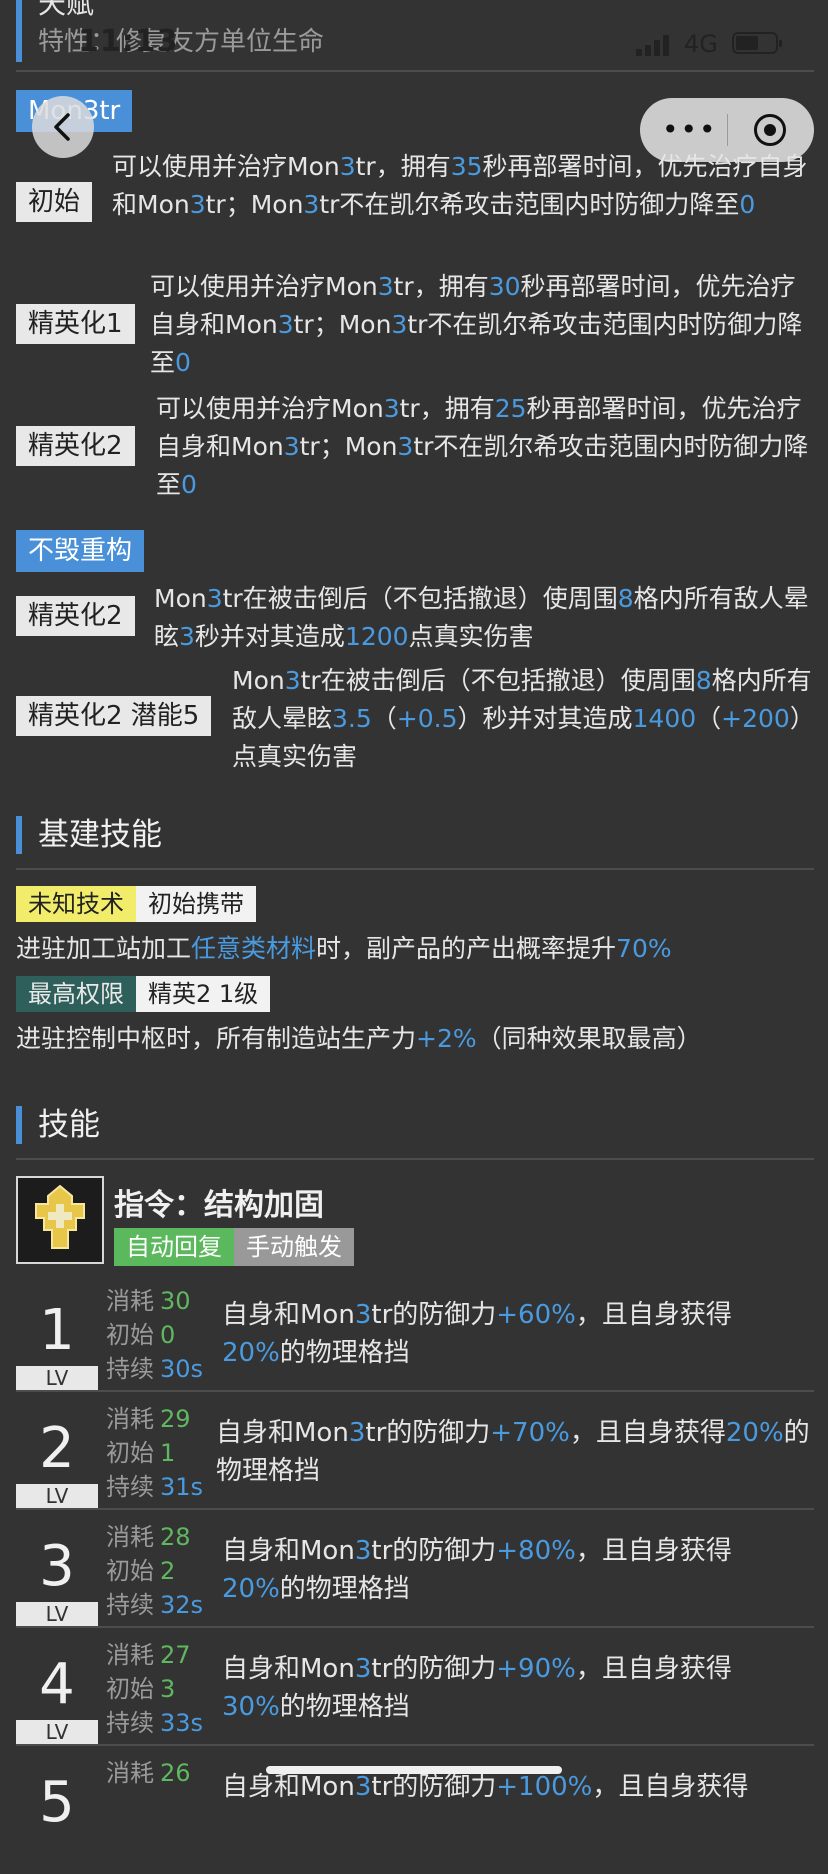  I want to click on talent-title: 天赋, so click(416, 11).